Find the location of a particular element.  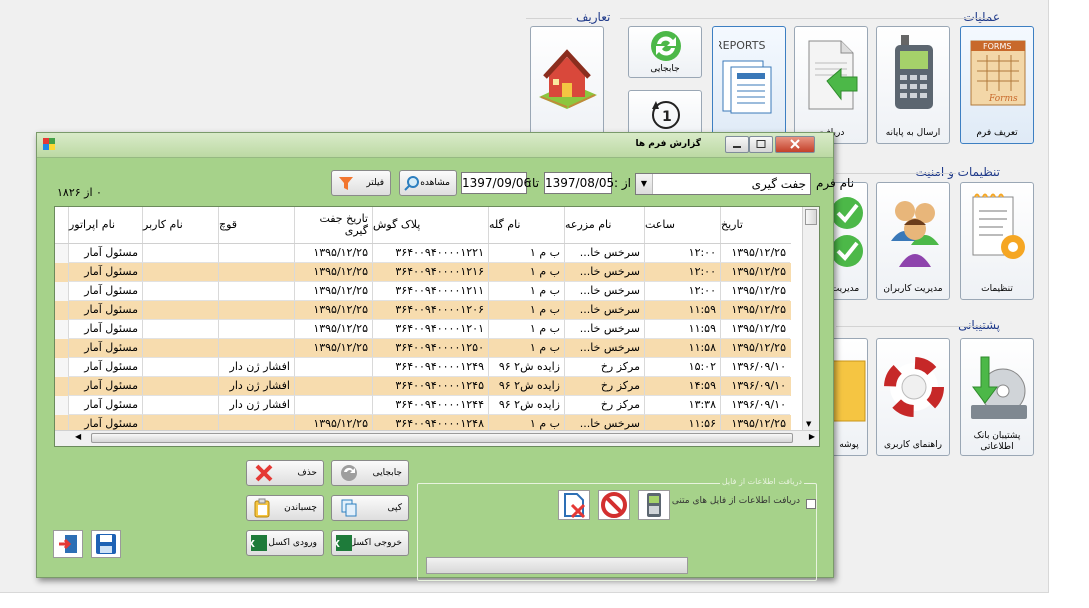

from-date-field: 1397/08/05 is located at coordinates (579, 183).